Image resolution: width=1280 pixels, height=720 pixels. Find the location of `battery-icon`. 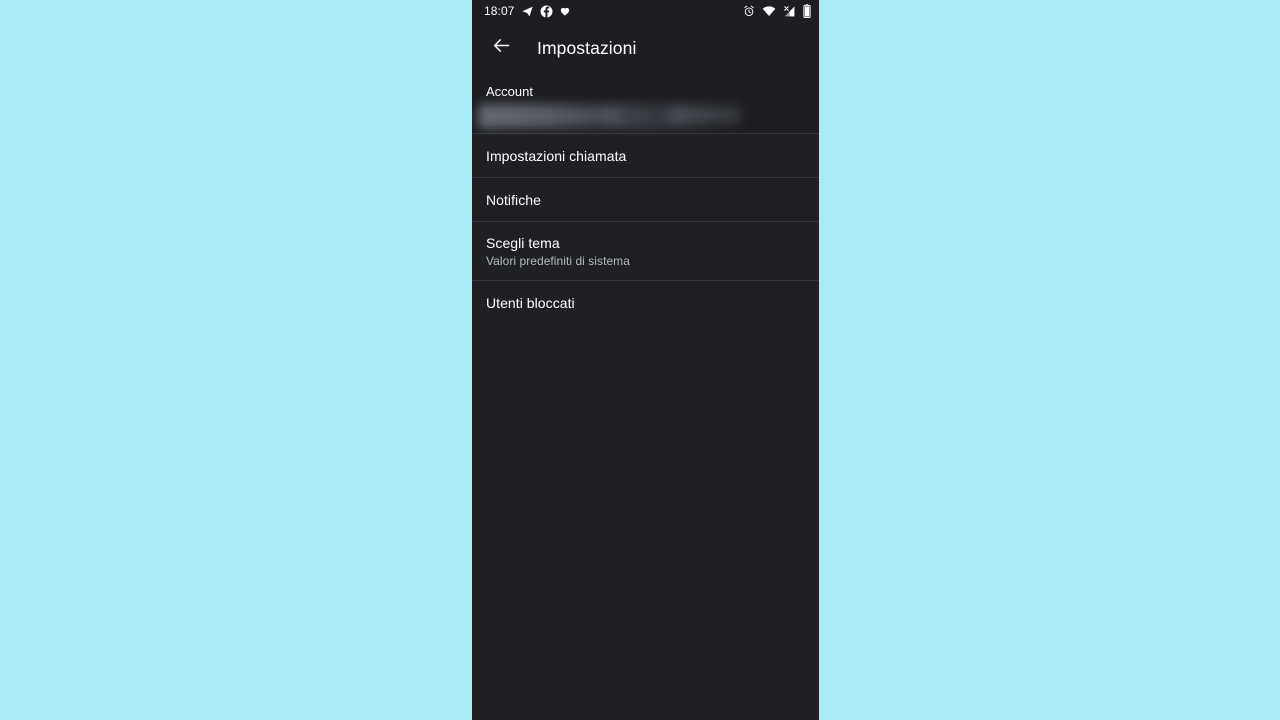

battery-icon is located at coordinates (807, 11).